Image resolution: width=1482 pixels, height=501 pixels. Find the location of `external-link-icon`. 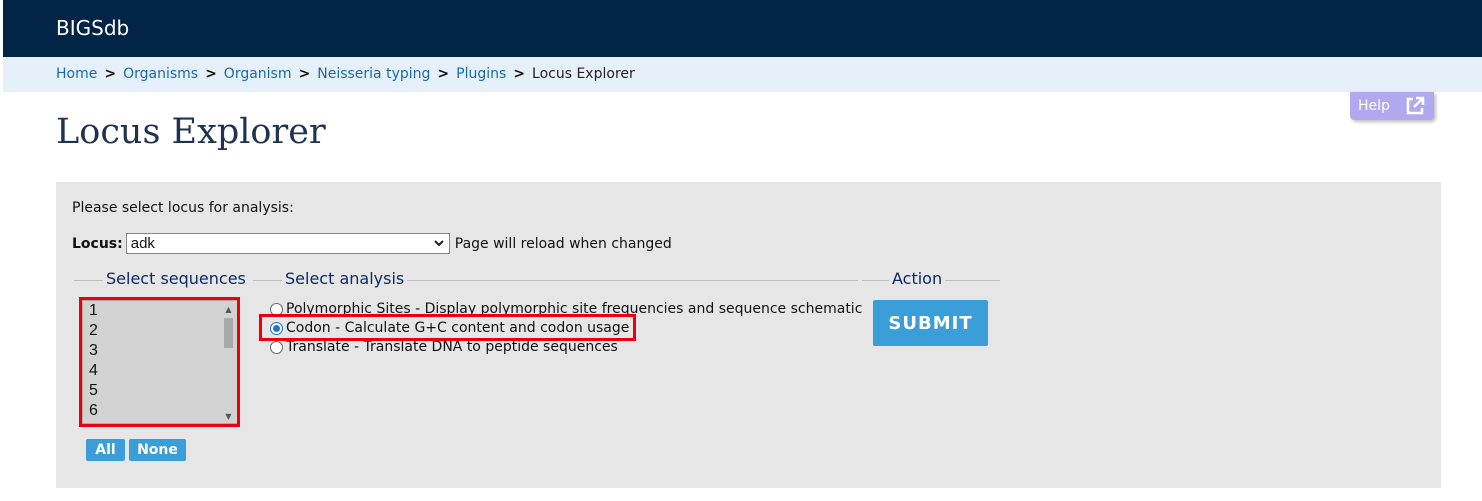

external-link-icon is located at coordinates (1415, 106).